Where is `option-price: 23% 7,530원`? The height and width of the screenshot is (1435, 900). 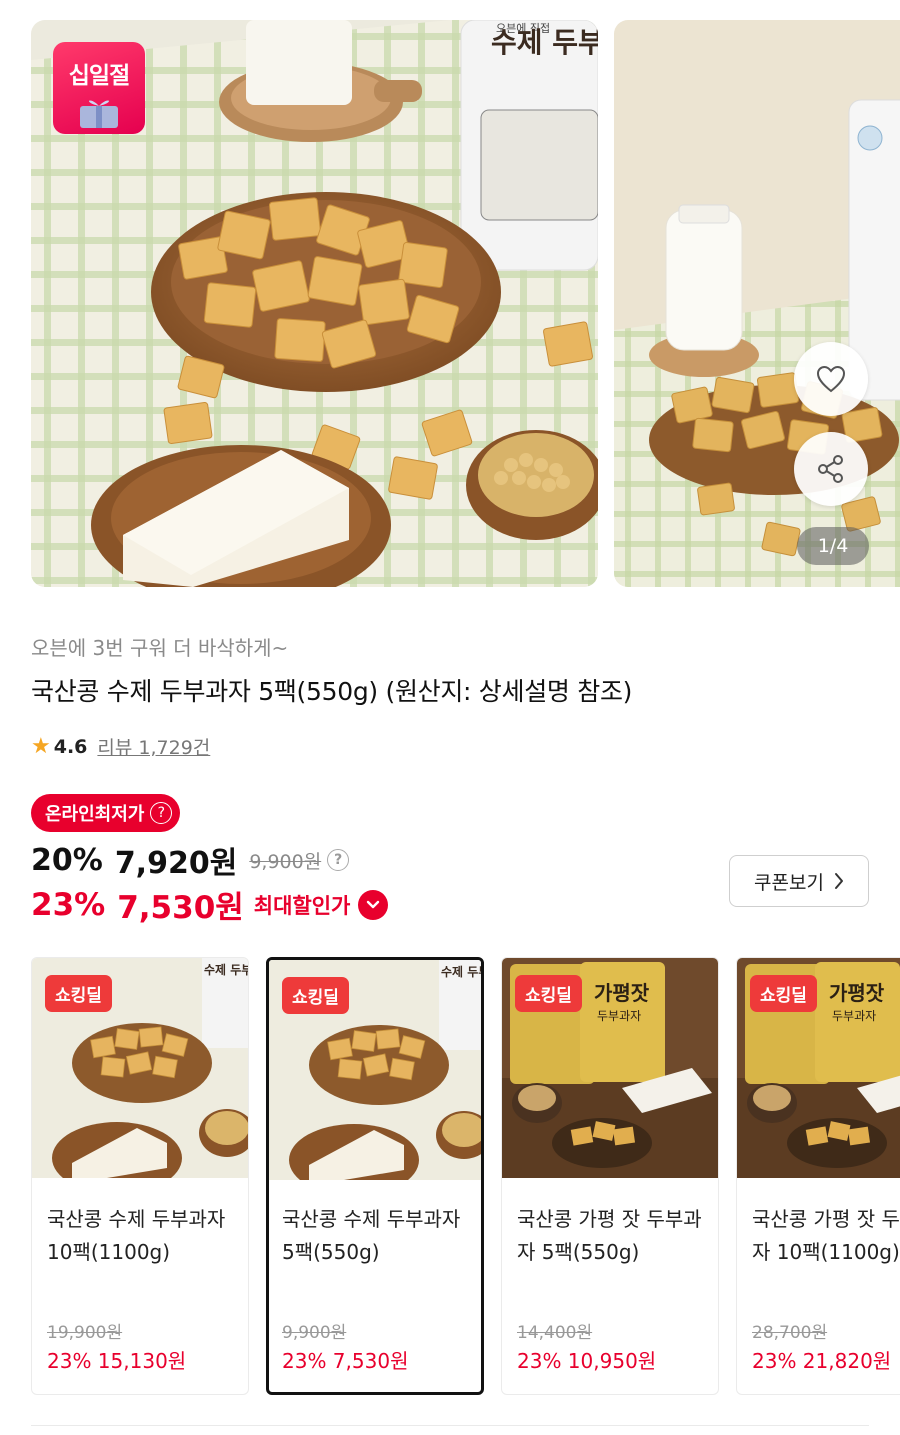 option-price: 23% 7,530원 is located at coordinates (345, 1361).